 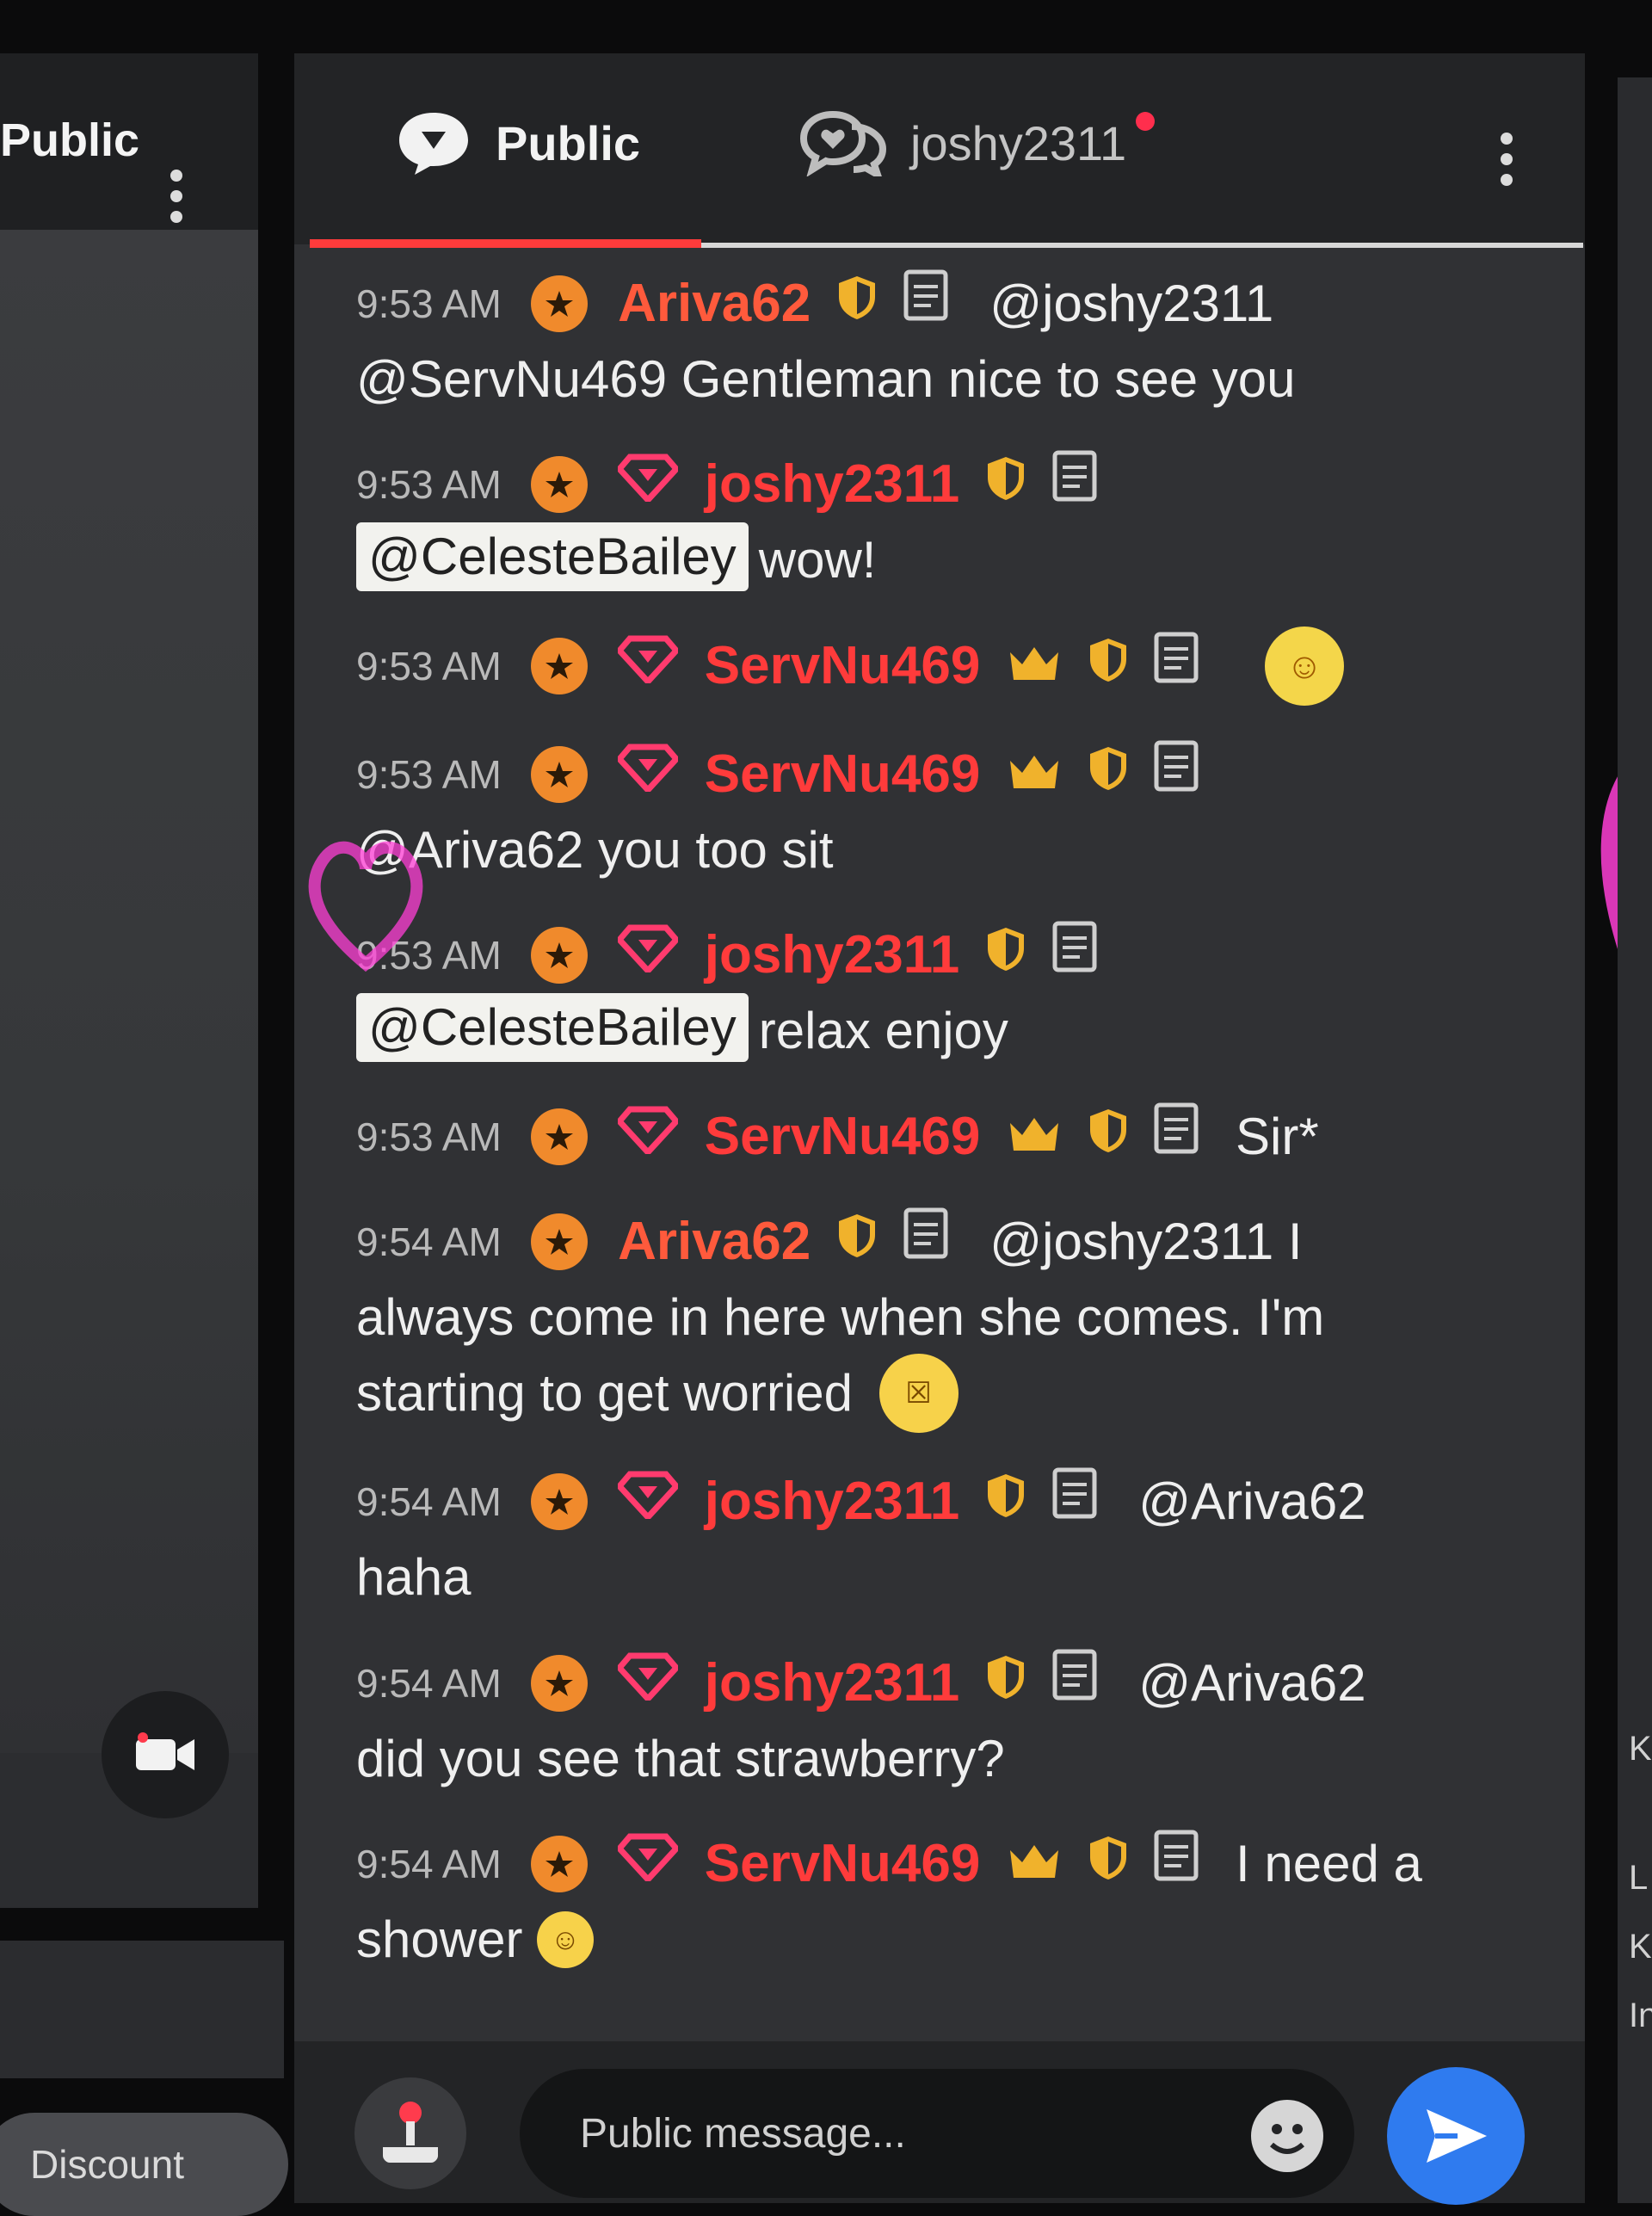 I want to click on right-panel-text: In, so click(x=1640, y=2016).